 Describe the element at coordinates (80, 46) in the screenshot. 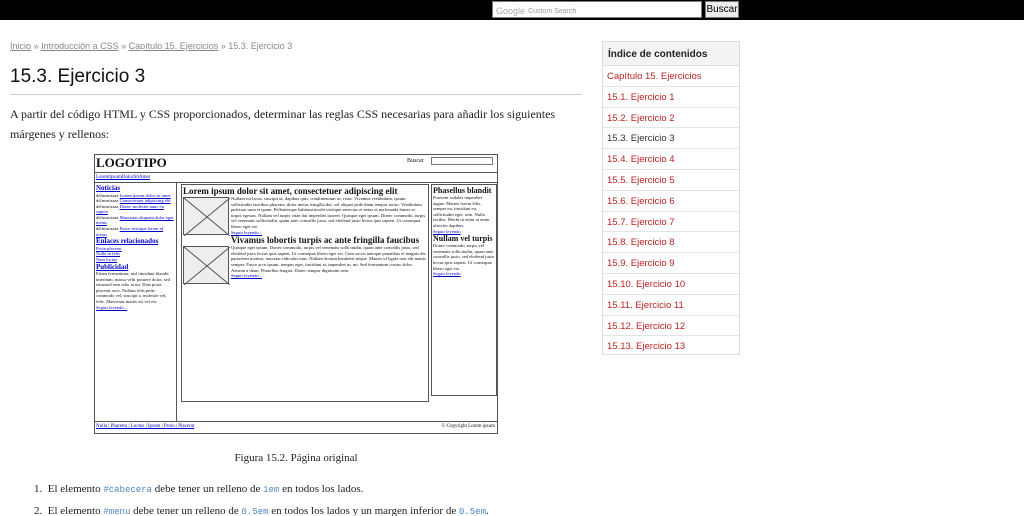

I see `breadcrumb-introduccion: Introducción a CSS` at that location.